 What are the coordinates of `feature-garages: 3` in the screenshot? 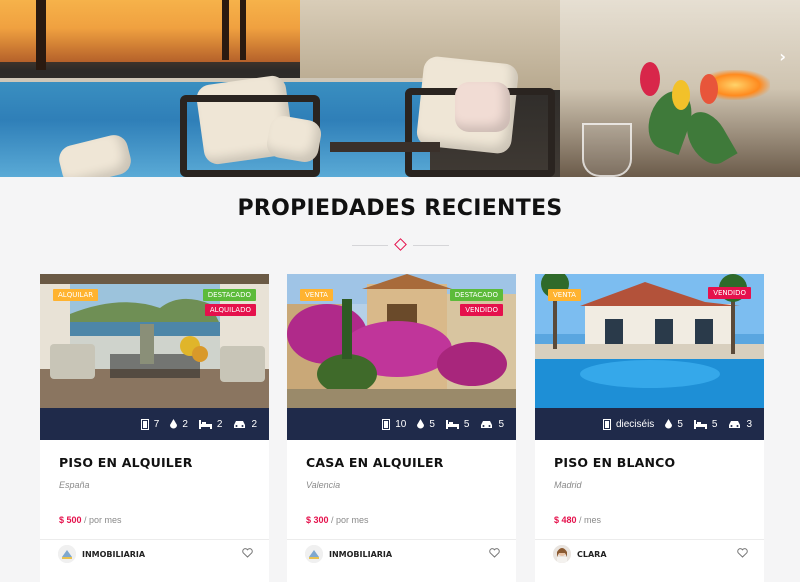 It's located at (740, 424).